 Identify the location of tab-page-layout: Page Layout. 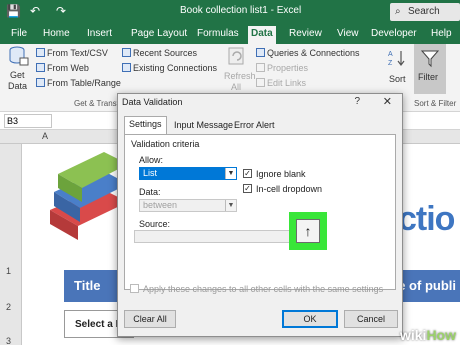
(159, 34).